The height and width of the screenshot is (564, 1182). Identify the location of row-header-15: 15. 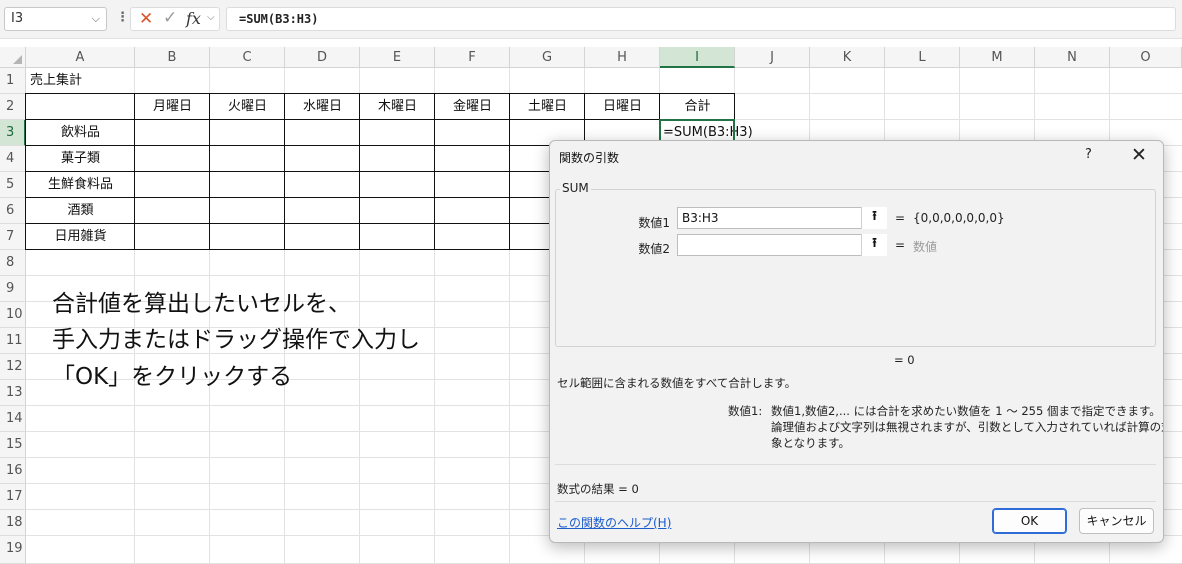
(13, 445).